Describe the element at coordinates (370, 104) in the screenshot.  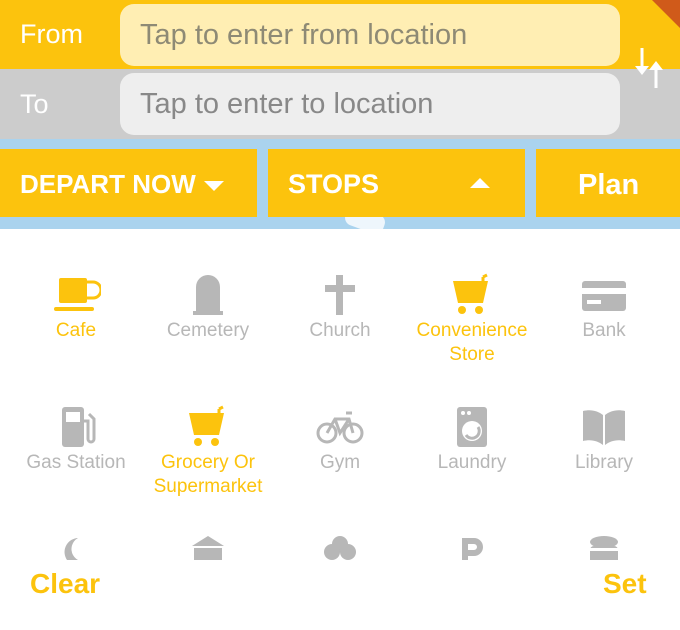
I see `to-location-input` at that location.